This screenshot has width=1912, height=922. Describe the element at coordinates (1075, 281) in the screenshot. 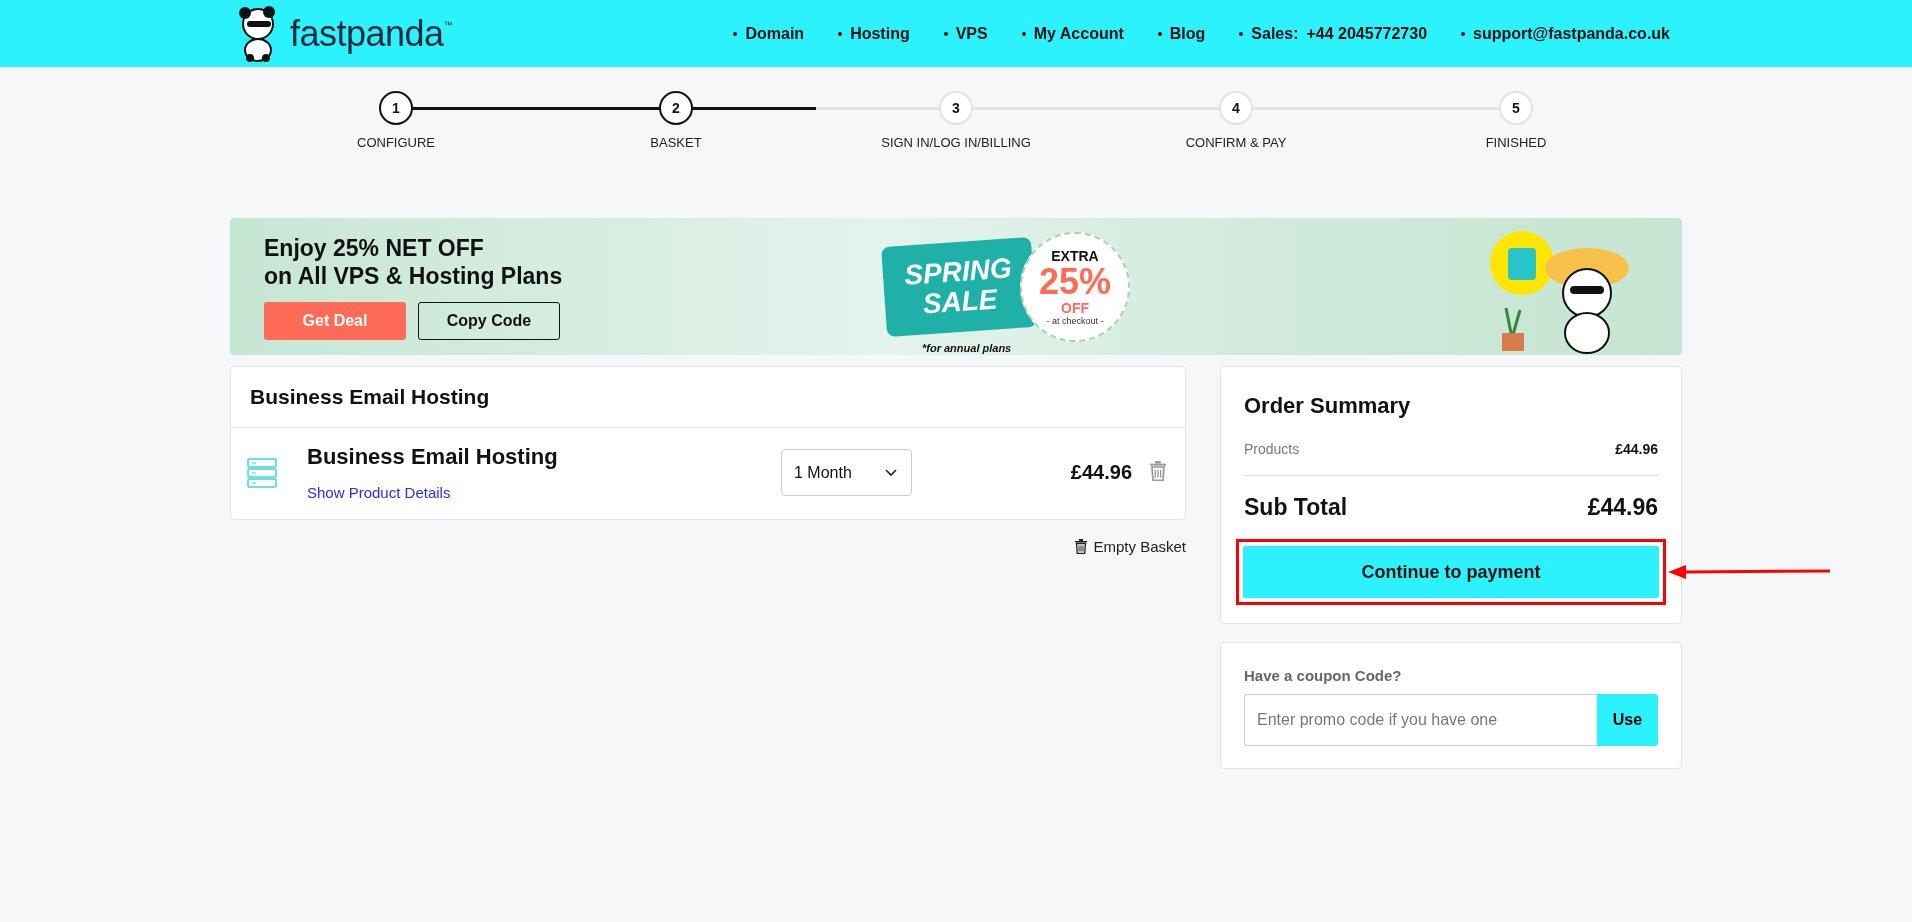

I see `discount-percent: 25%` at that location.